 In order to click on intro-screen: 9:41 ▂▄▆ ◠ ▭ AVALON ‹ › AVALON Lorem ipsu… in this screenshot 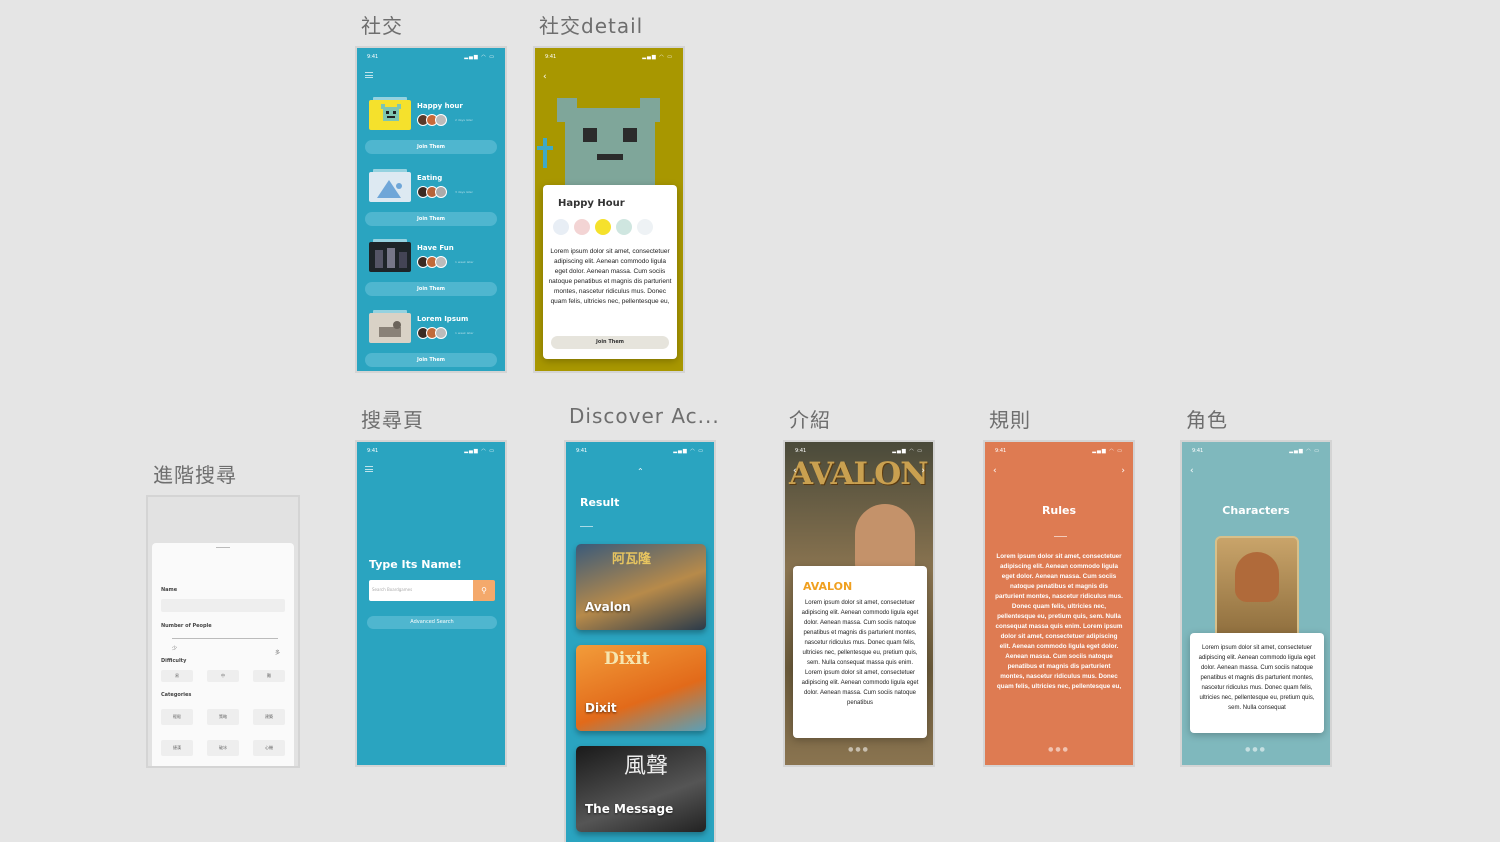, I will do `click(859, 603)`.